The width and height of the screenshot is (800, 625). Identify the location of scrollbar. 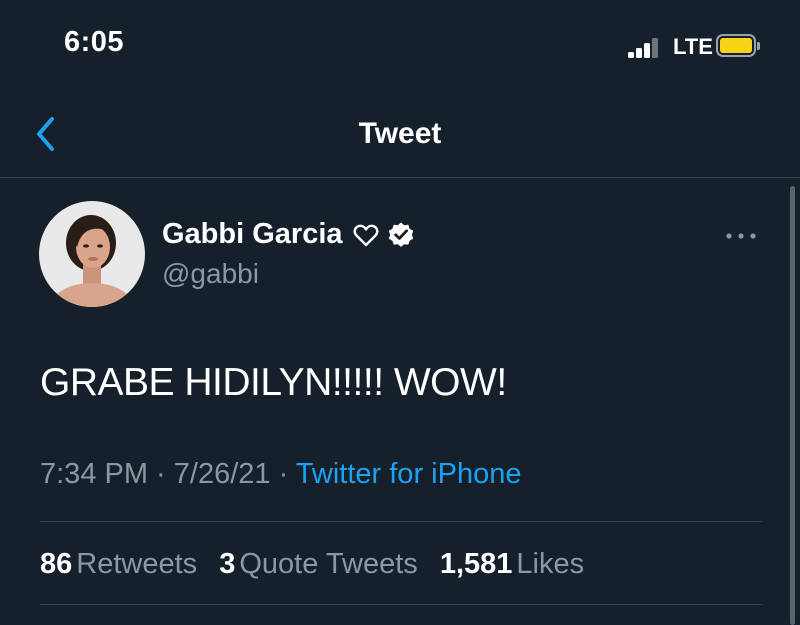
(792, 405).